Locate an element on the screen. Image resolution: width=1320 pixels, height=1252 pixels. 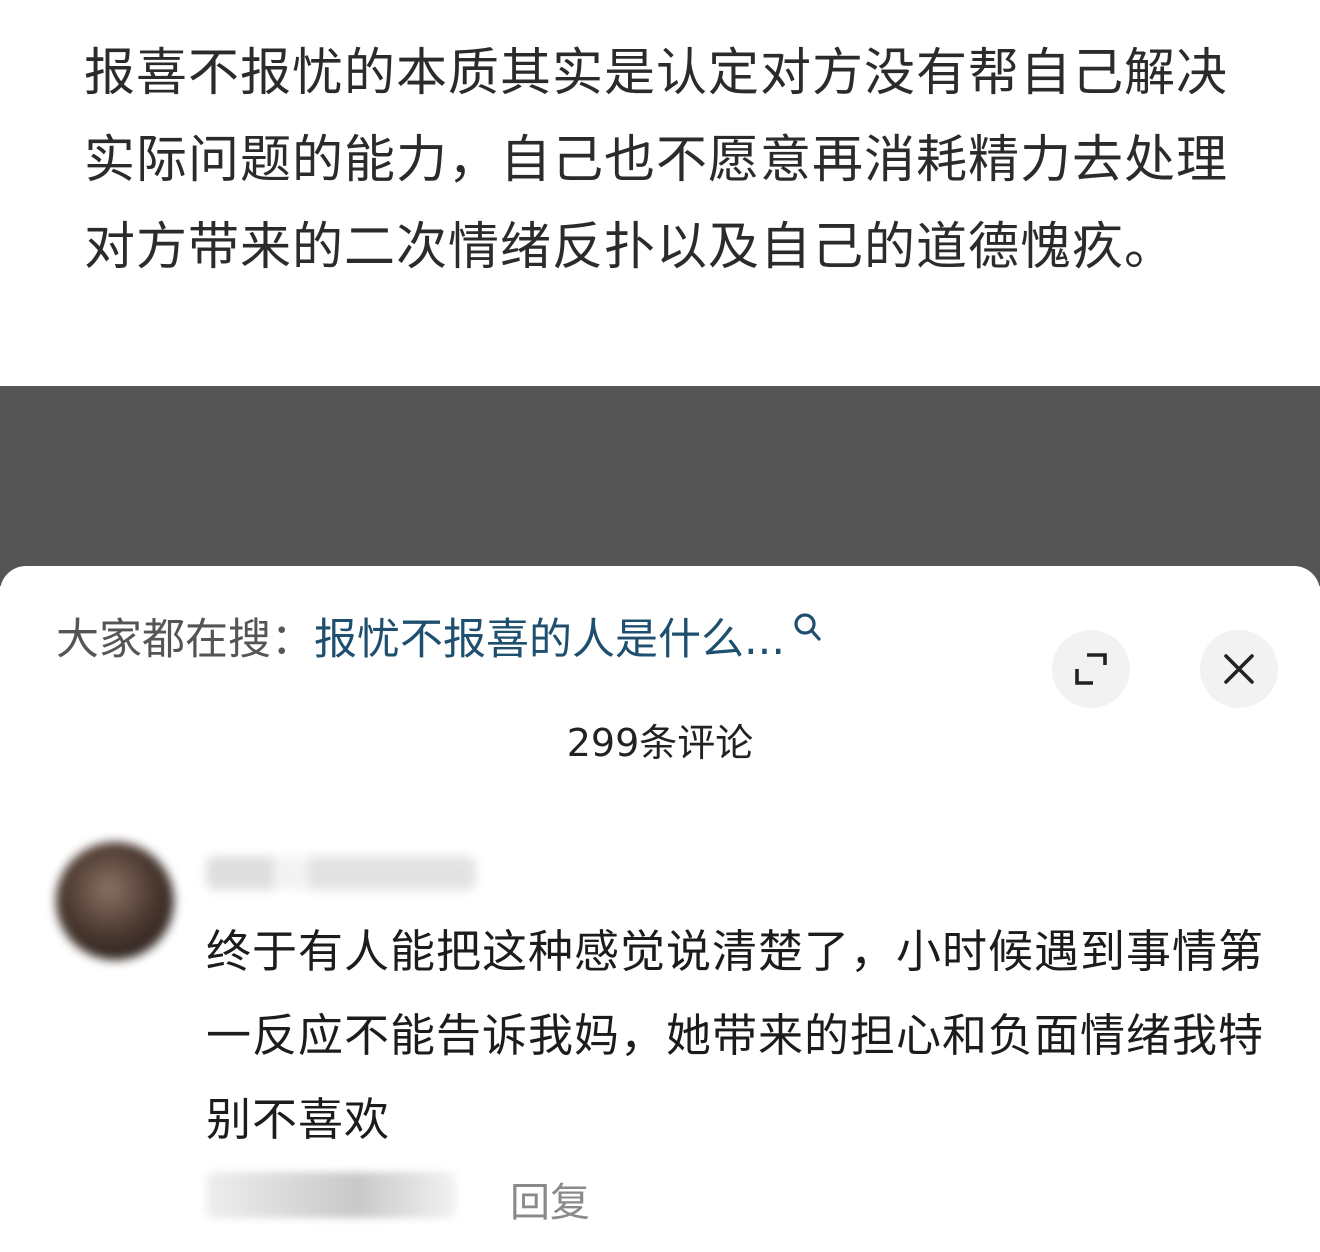
search-icon is located at coordinates (808, 630).